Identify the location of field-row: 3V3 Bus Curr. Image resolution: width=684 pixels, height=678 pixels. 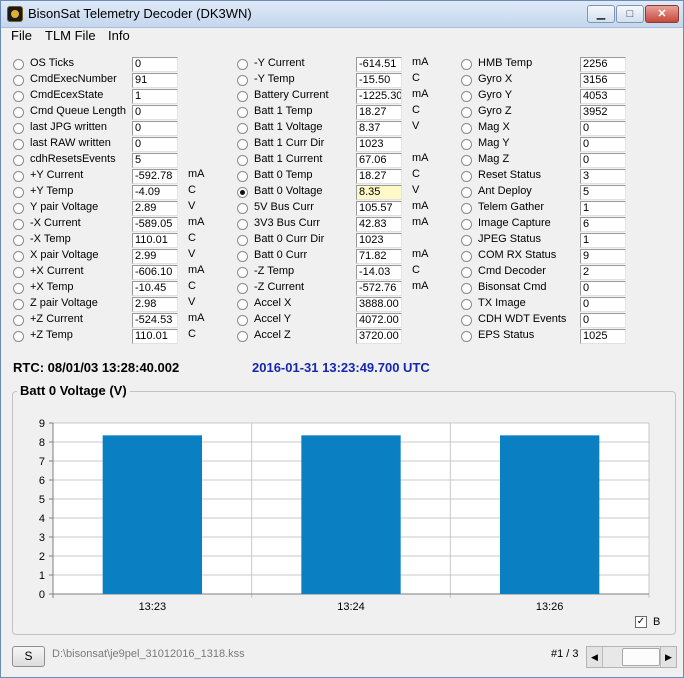
(292, 224).